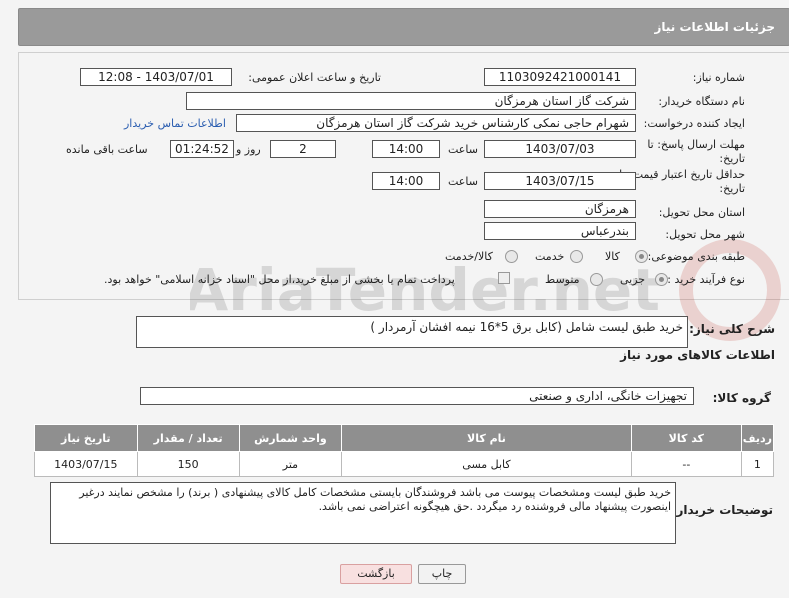  Describe the element at coordinates (86, 438) in the screenshot. I see `col-need-date: تاریخ نیاز` at that location.